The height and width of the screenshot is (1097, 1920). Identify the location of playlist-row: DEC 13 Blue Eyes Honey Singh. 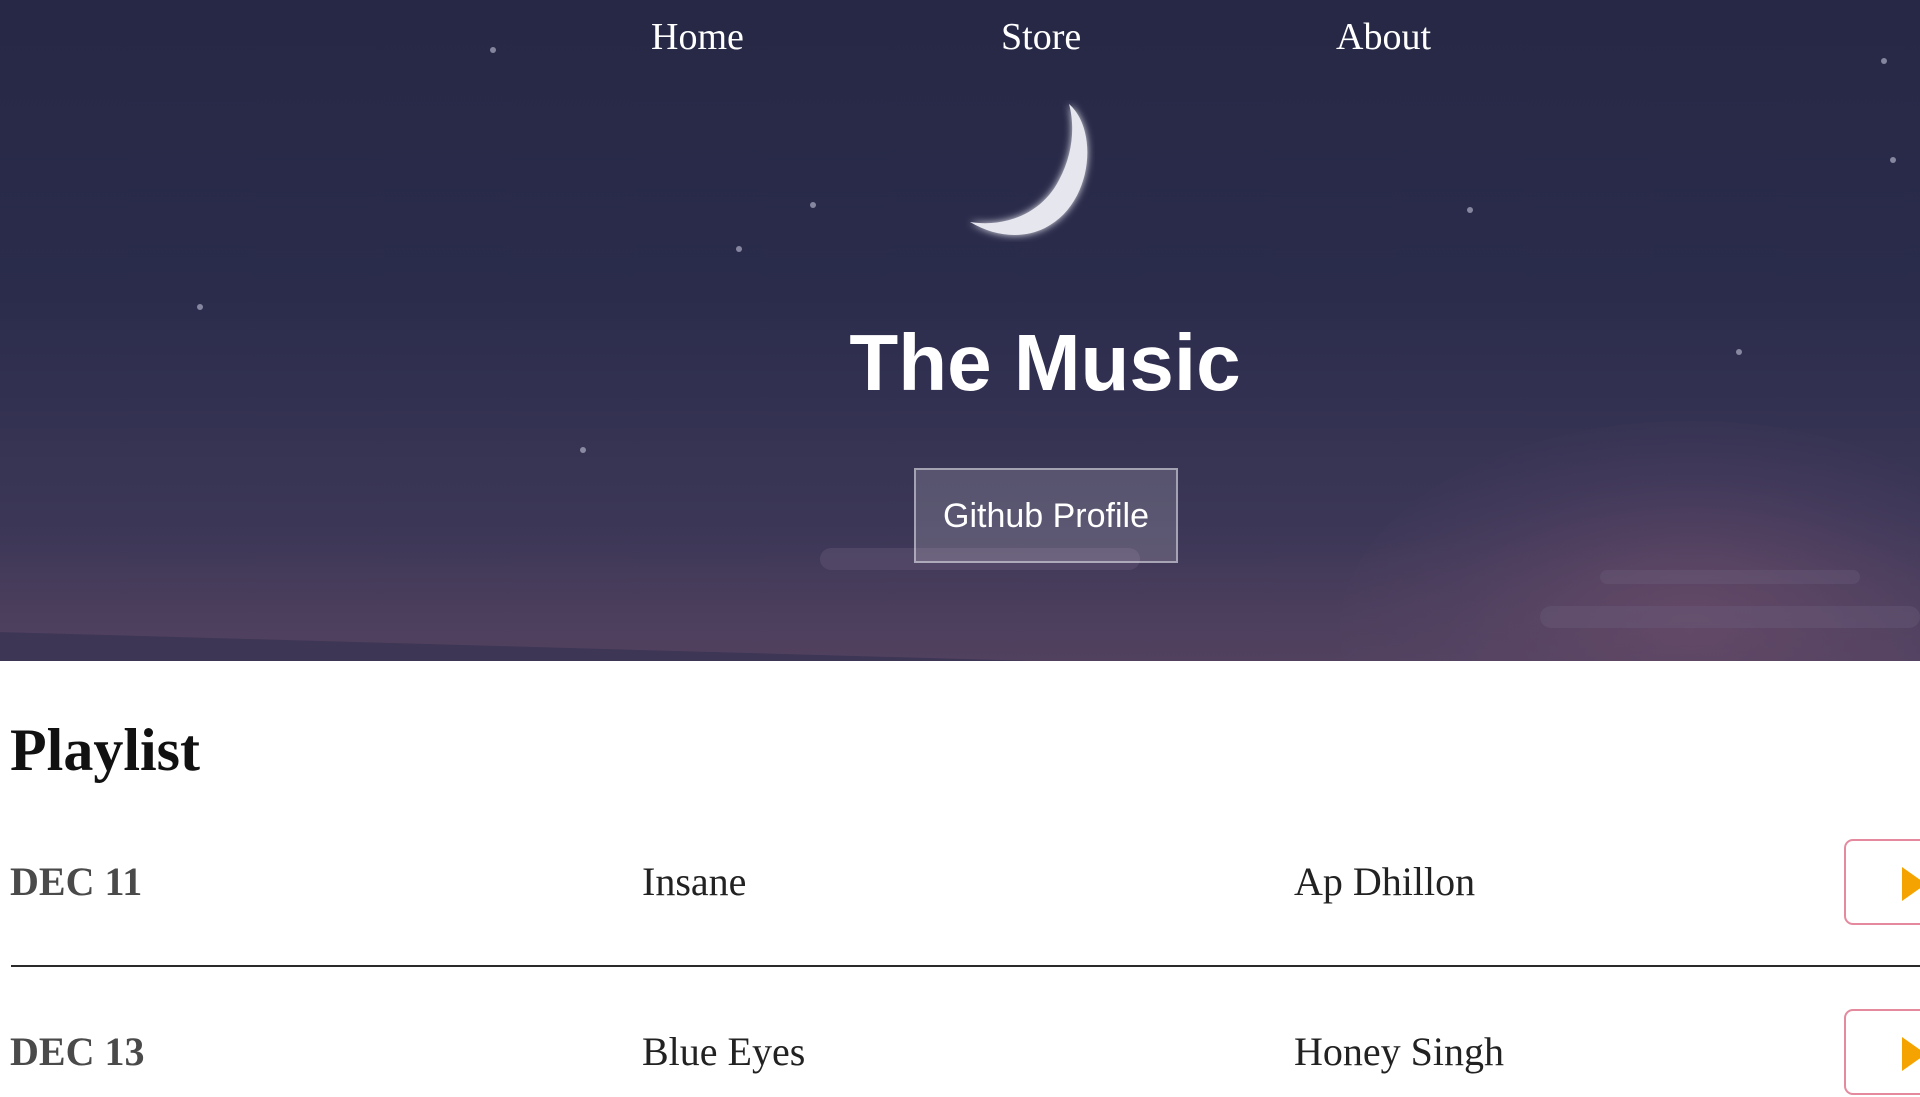
(960, 1052).